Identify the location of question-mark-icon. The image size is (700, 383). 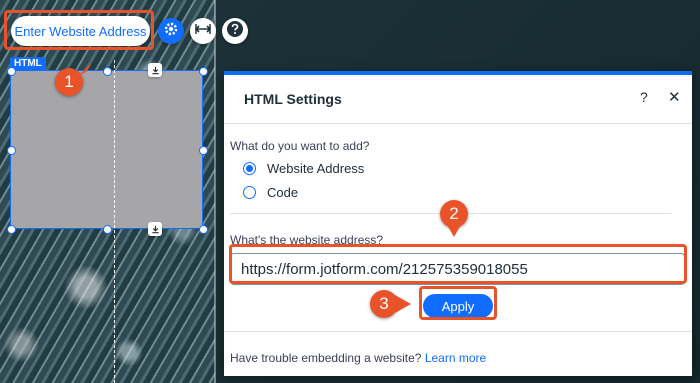
(235, 31).